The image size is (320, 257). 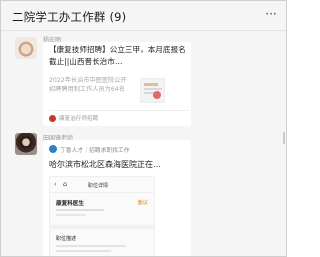 I want to click on title-bar: 二院学工办工作群 (9) ···, so click(x=143, y=16).